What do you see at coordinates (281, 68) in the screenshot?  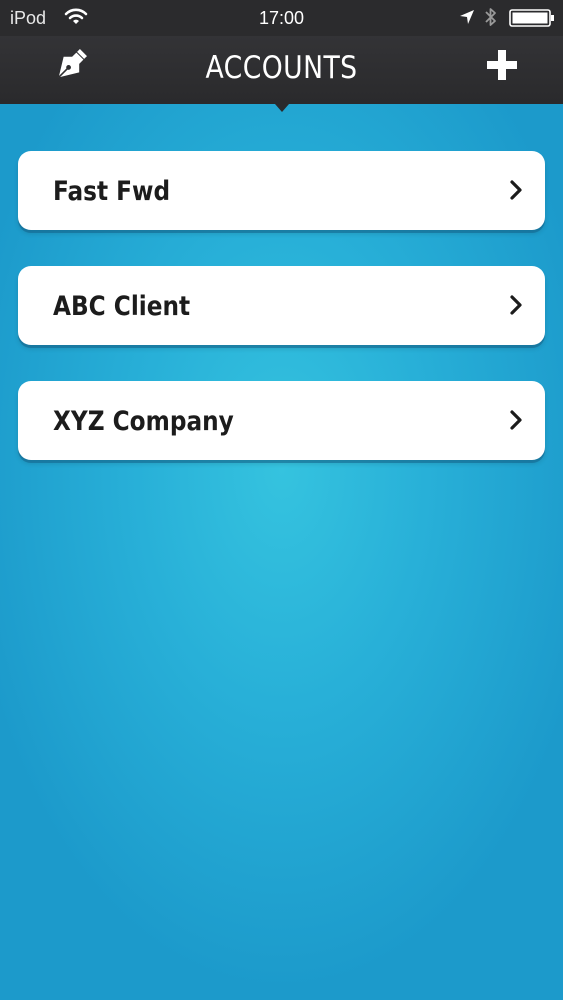 I see `page-title: ACCOUNTS` at bounding box center [281, 68].